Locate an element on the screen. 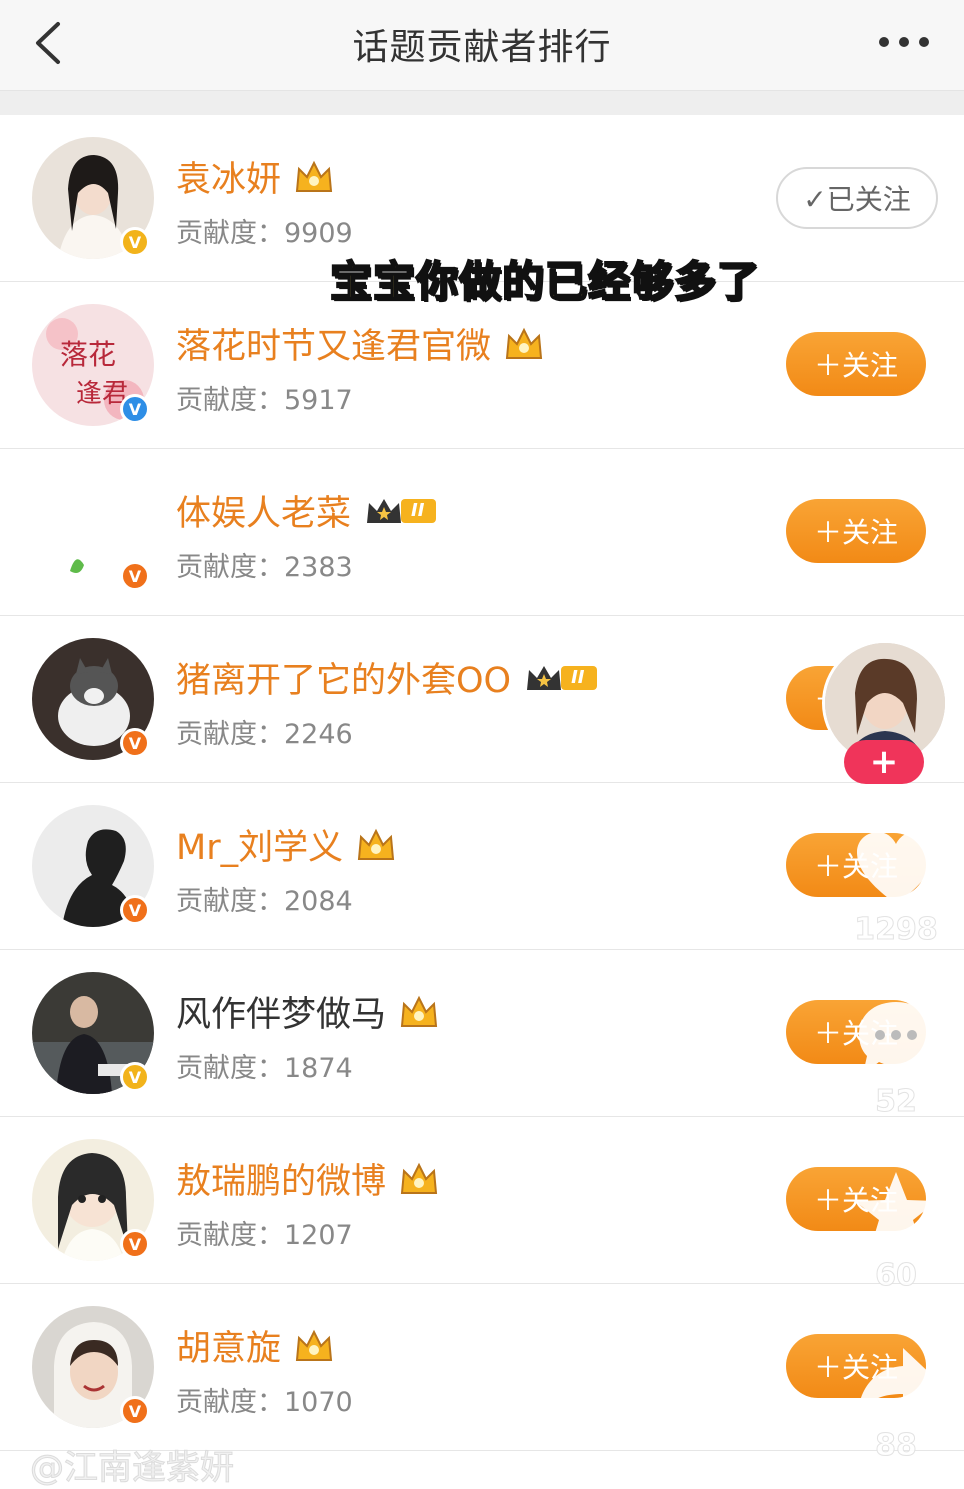 The image size is (964, 1489). section-gap is located at coordinates (482, 103).